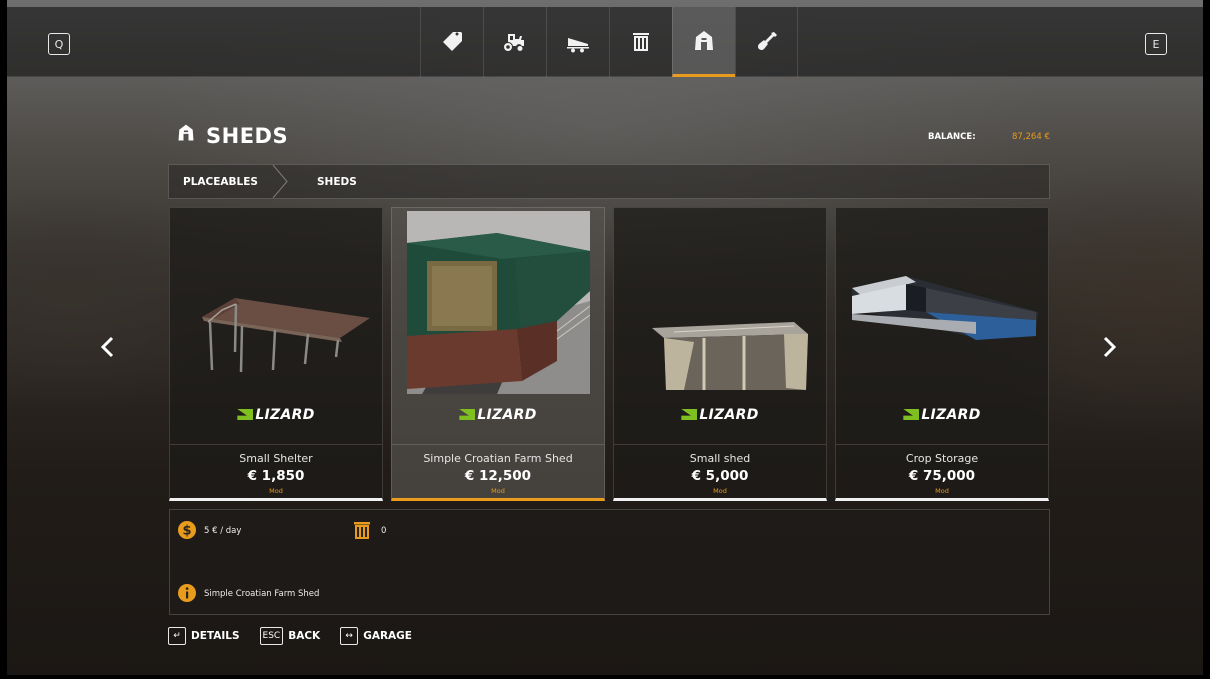 Image resolution: width=1210 pixels, height=679 pixels. What do you see at coordinates (286, 335) in the screenshot?
I see `small-shelter-image` at bounding box center [286, 335].